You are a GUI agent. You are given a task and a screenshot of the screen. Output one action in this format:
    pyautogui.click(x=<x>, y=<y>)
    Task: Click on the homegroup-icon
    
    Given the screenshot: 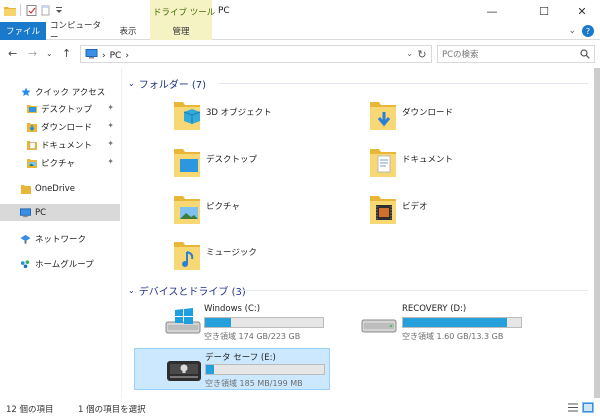 What is the action you would take?
    pyautogui.click(x=25, y=263)
    